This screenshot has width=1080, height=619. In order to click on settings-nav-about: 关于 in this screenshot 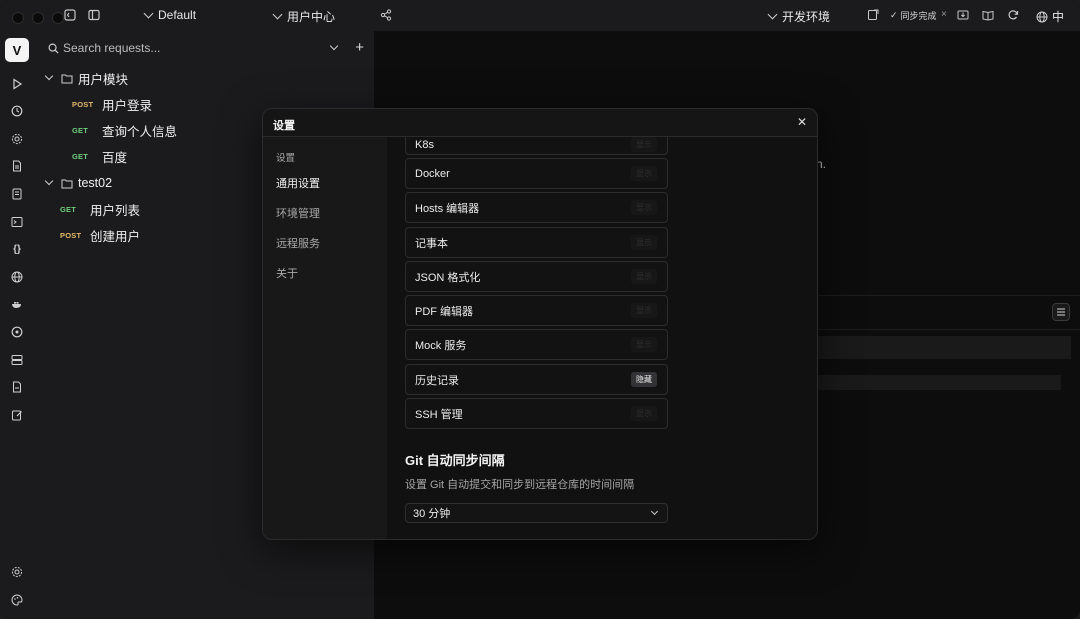, I will do `click(287, 273)`.